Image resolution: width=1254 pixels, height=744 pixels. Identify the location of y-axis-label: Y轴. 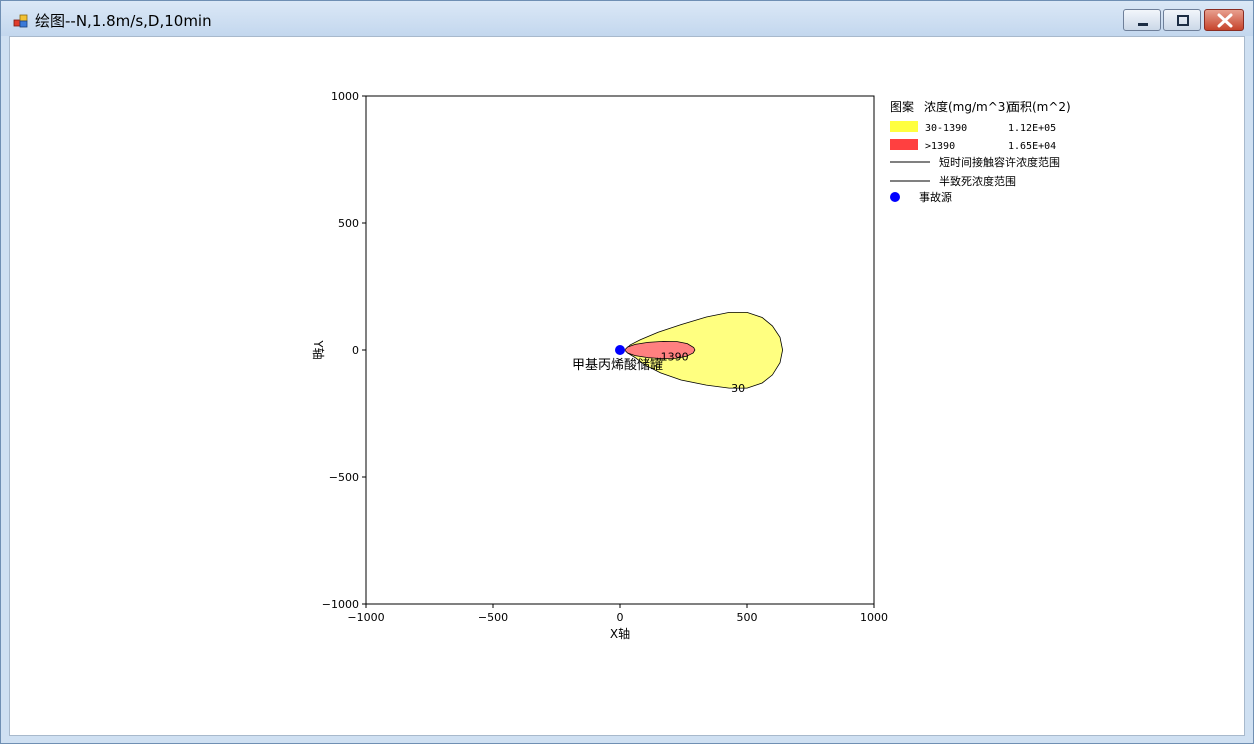
(318, 349).